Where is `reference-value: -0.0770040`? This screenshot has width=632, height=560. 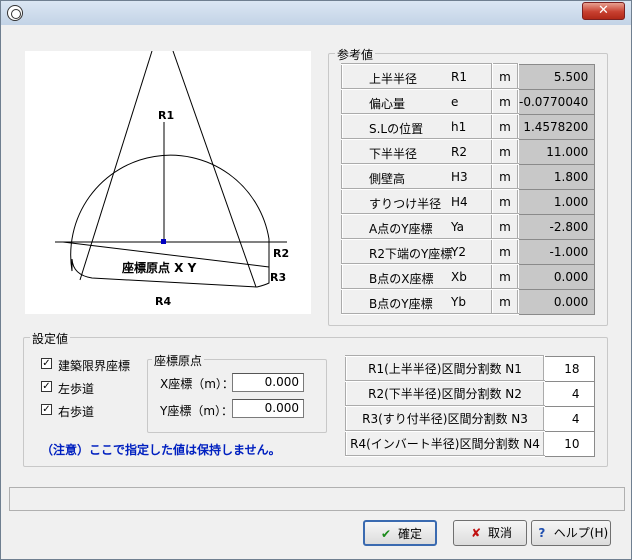 reference-value: -0.0770040 is located at coordinates (556, 101).